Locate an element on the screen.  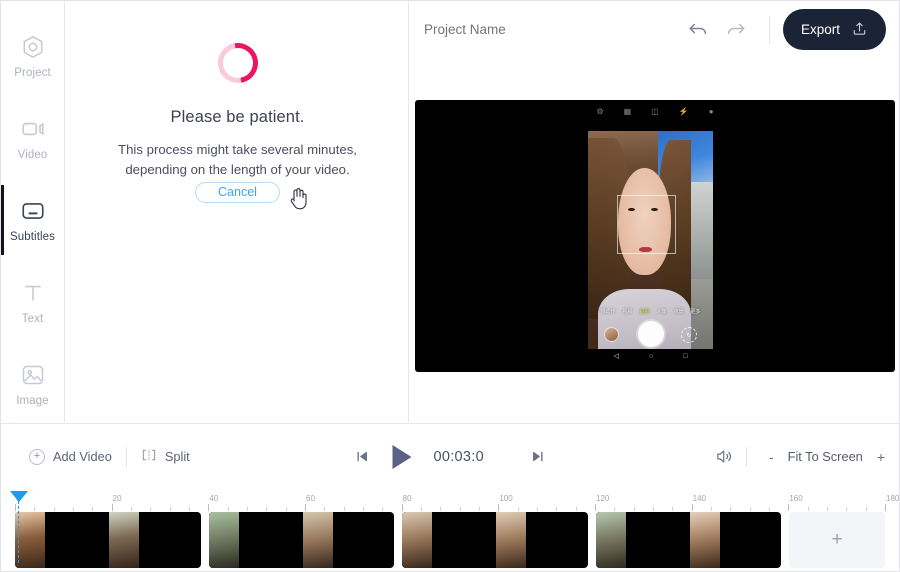
sidebar-label-subtitles: Subtitles is located at coordinates (32, 236).